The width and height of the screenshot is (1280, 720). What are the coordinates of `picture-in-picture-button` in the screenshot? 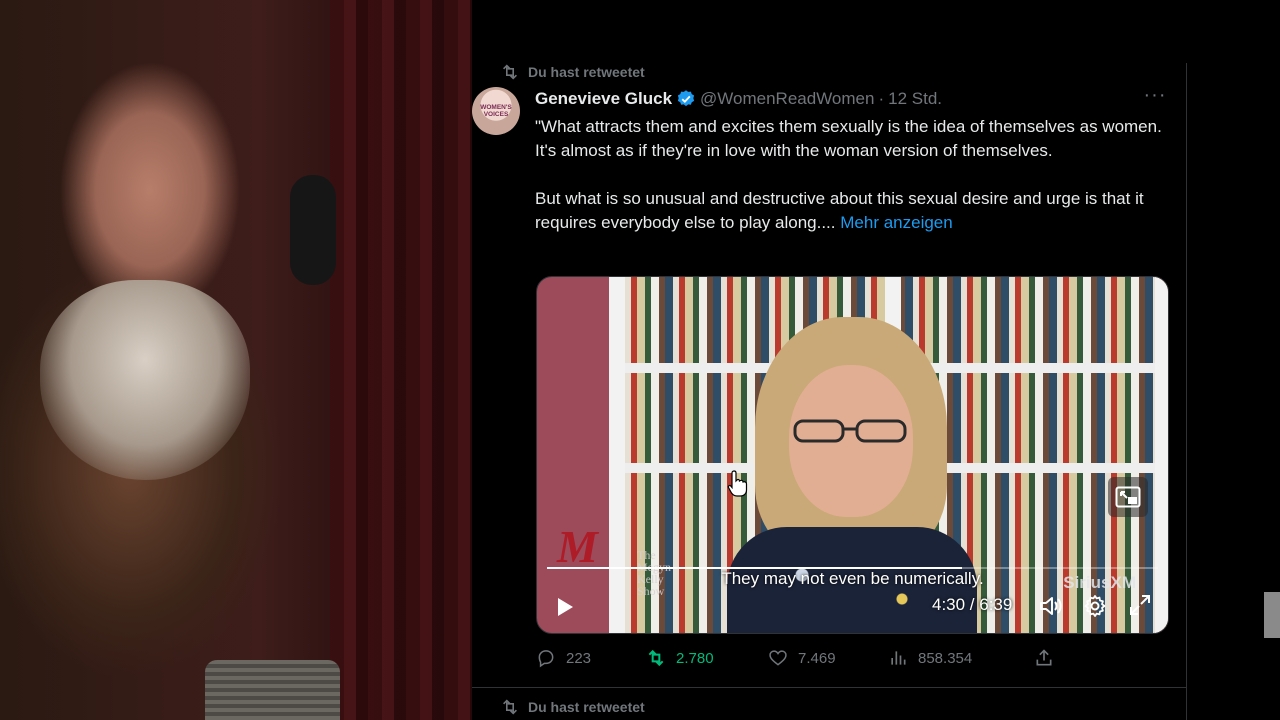 It's located at (1128, 497).